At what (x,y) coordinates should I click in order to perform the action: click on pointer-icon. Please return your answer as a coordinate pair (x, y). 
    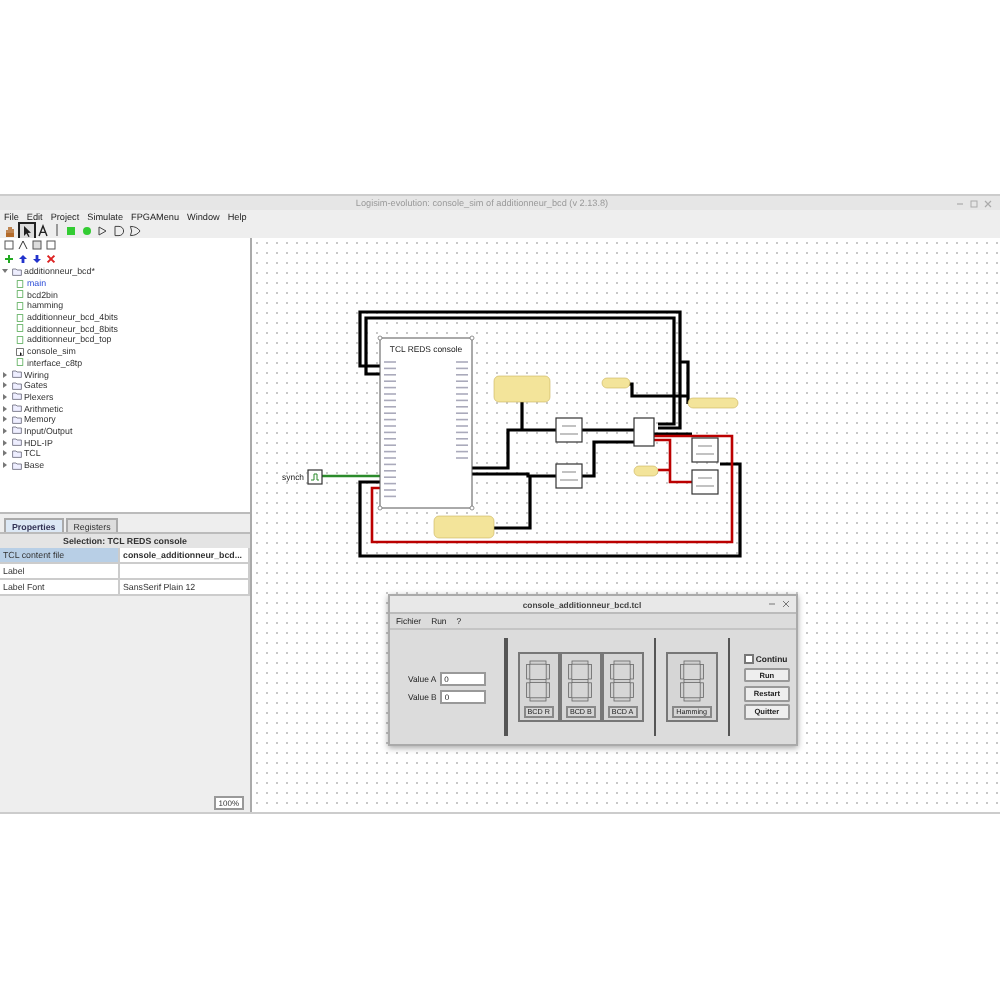
    Looking at the image, I should click on (27, 230).